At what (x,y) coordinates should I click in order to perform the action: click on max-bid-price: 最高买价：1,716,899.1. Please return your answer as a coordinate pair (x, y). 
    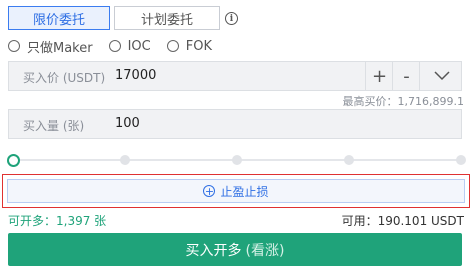
    Looking at the image, I should click on (403, 101).